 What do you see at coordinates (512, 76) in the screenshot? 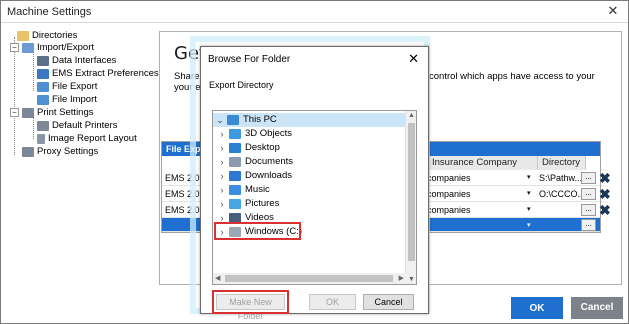
I see `description-right: control which apps have access to your` at bounding box center [512, 76].